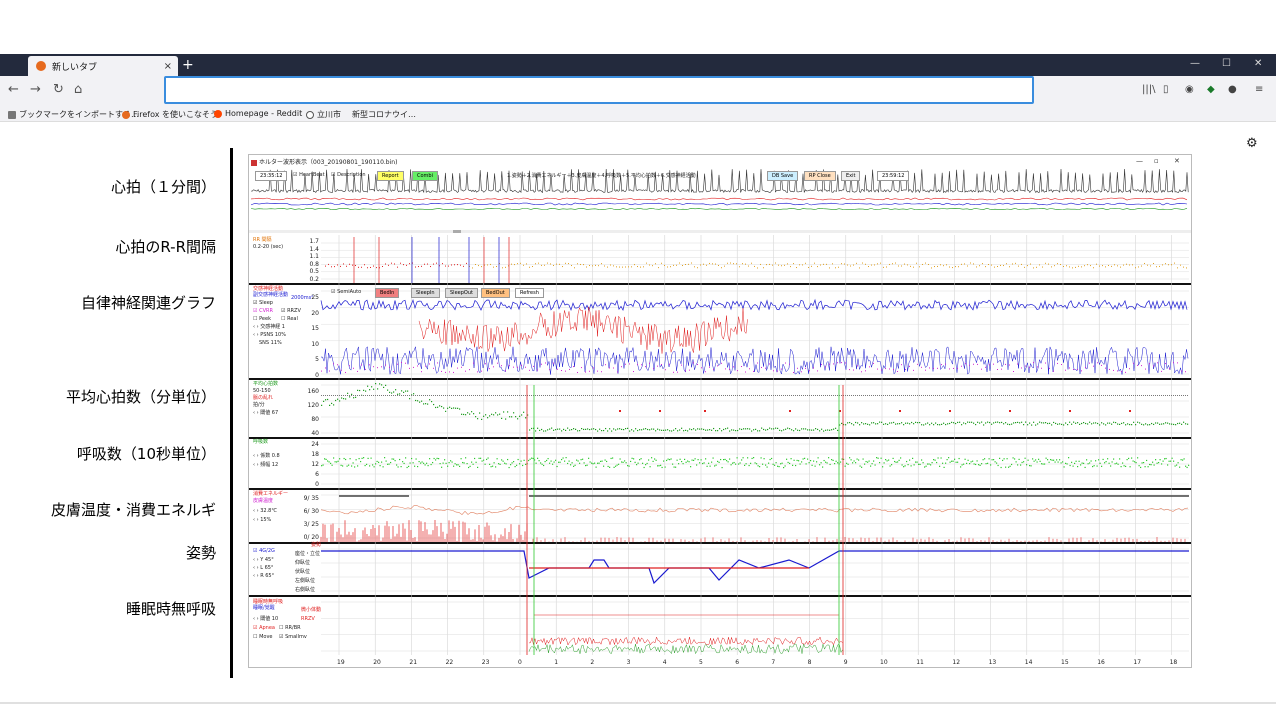 Image resolution: width=1280 pixels, height=720 pixels. Describe the element at coordinates (1259, 89) in the screenshot. I see `menu-icon: ≡` at that location.